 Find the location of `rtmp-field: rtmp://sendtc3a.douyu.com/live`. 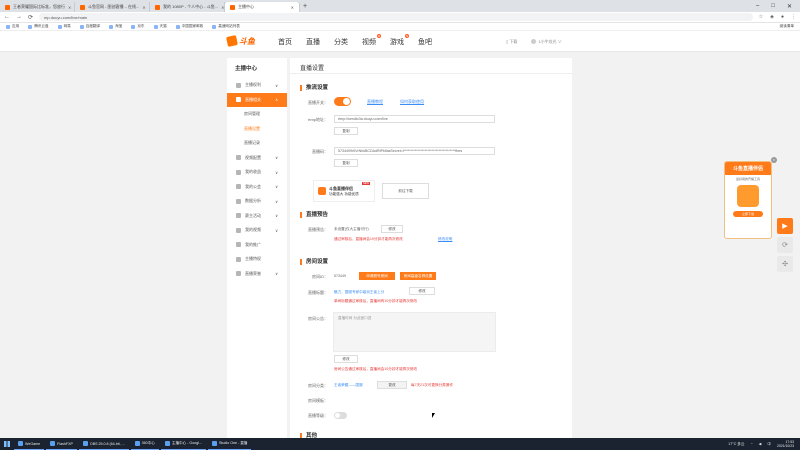

rtmp-field: rtmp://sendtc3a.douyu.com/live is located at coordinates (414, 119).